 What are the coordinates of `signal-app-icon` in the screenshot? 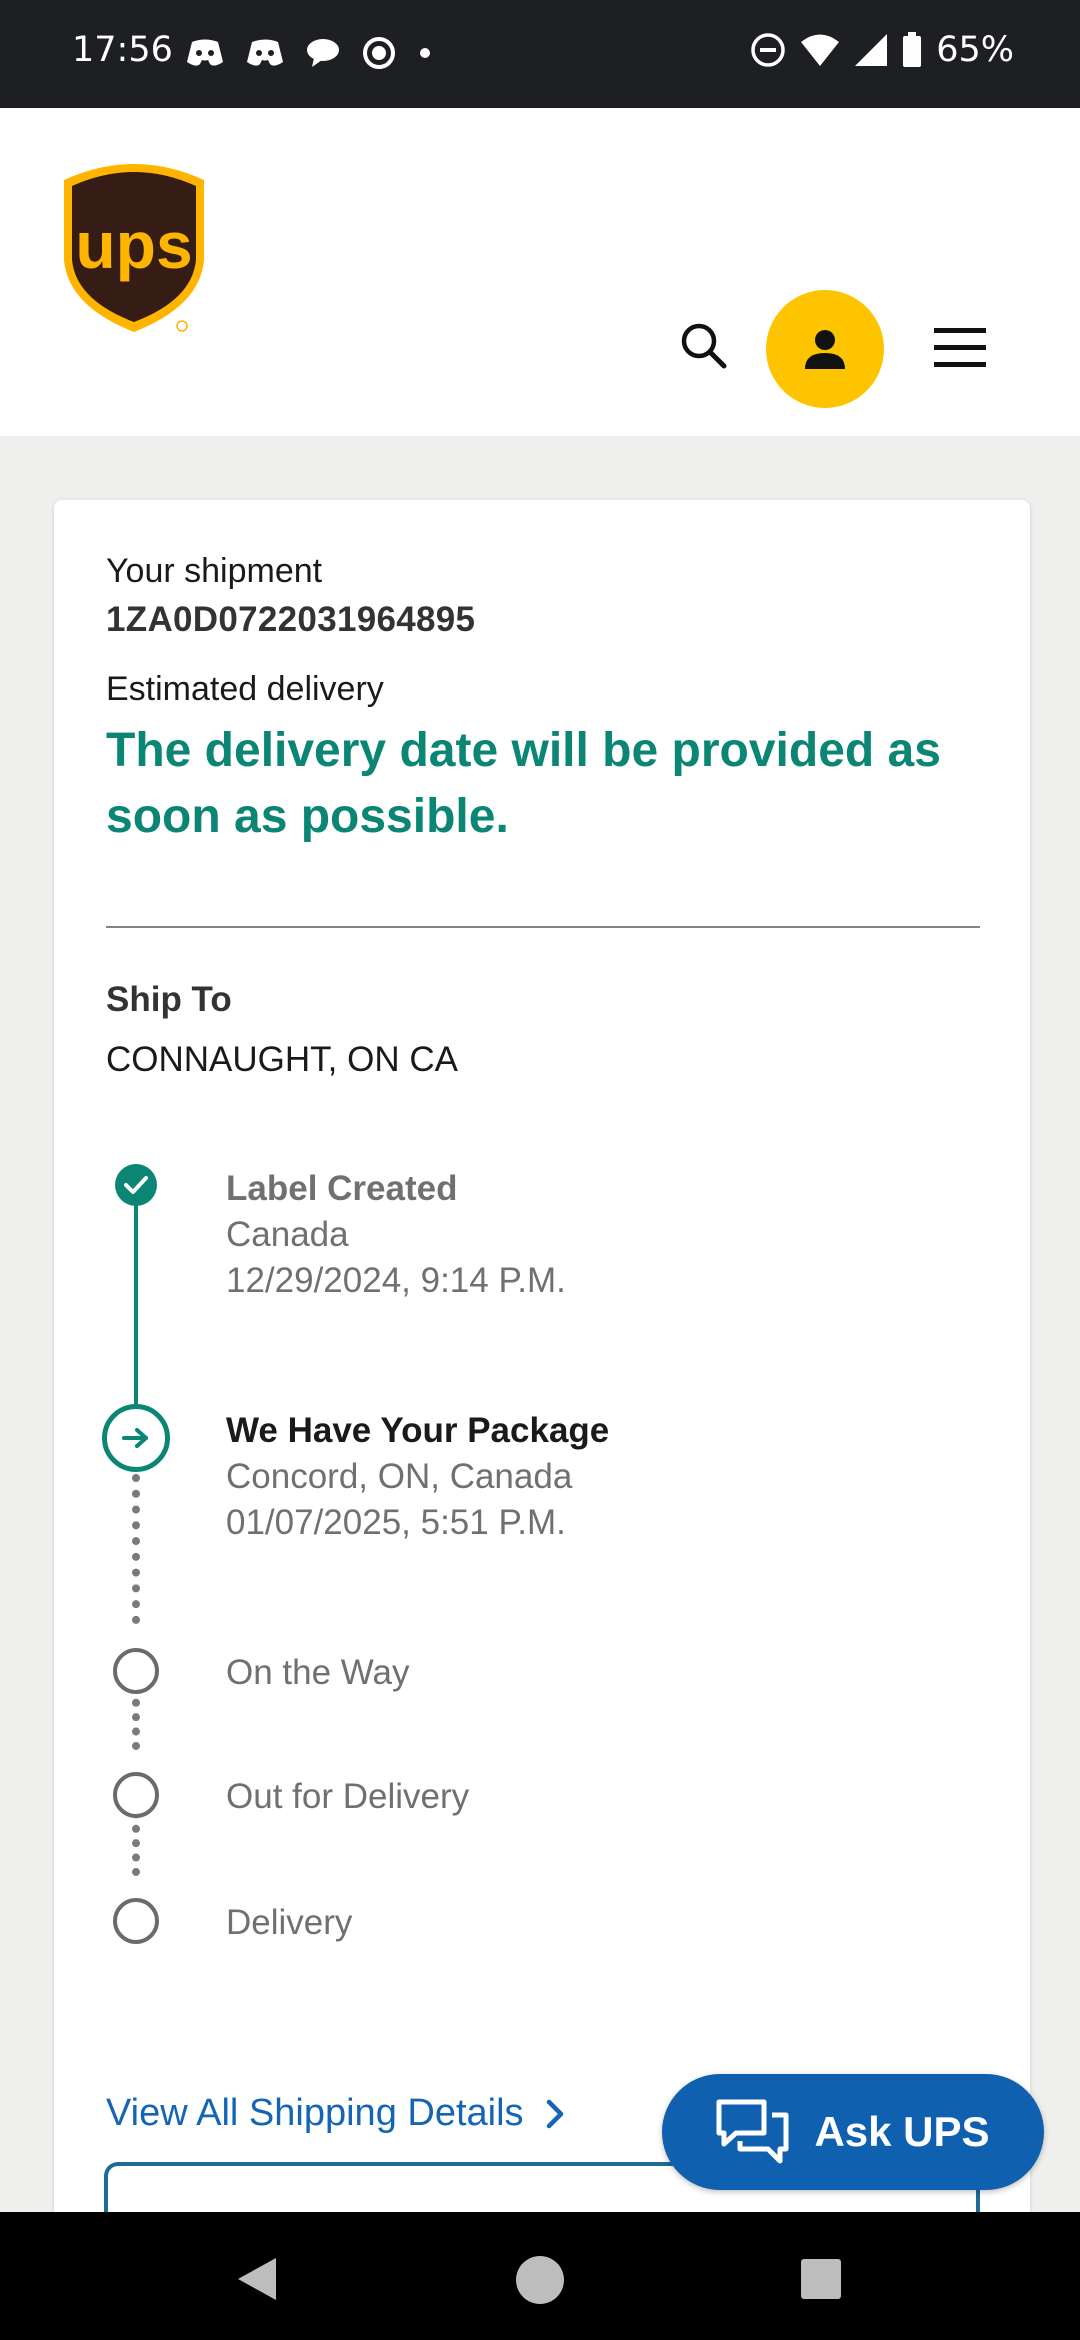 It's located at (379, 53).